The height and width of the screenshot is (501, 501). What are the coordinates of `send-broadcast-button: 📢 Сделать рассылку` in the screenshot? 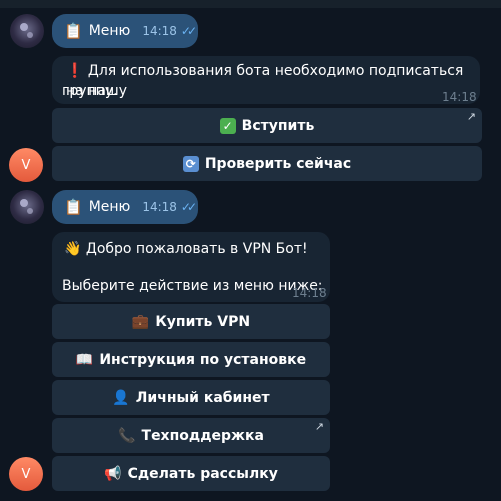 It's located at (191, 473).